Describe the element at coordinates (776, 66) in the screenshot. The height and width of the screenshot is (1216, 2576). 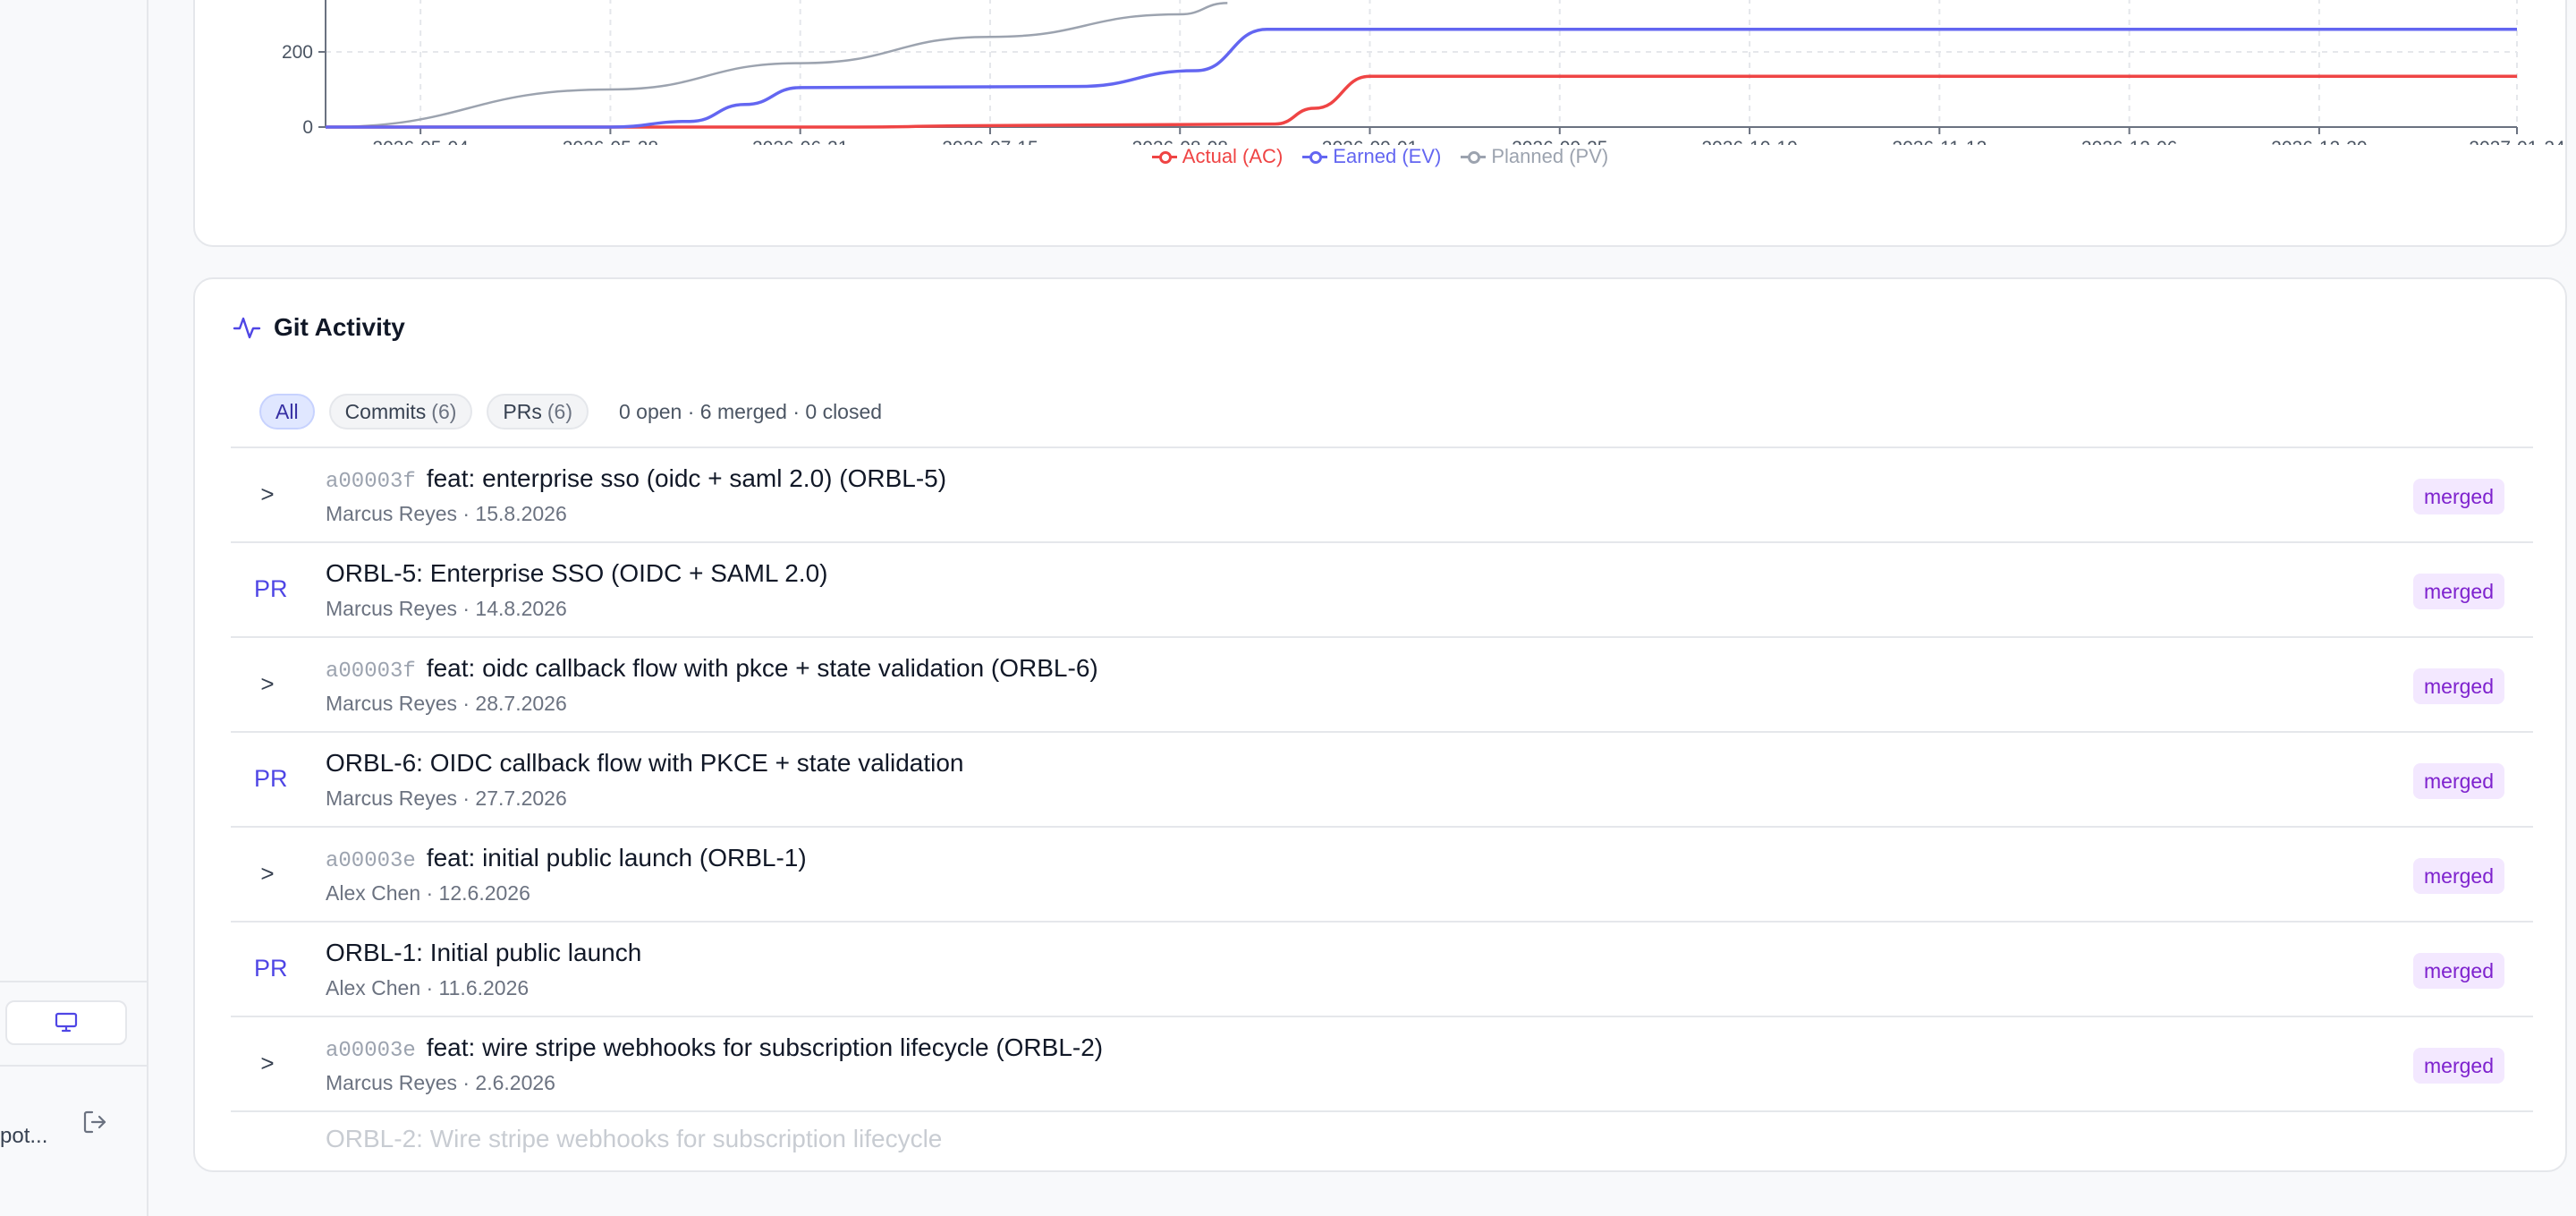
I see `planned-series-line` at that location.